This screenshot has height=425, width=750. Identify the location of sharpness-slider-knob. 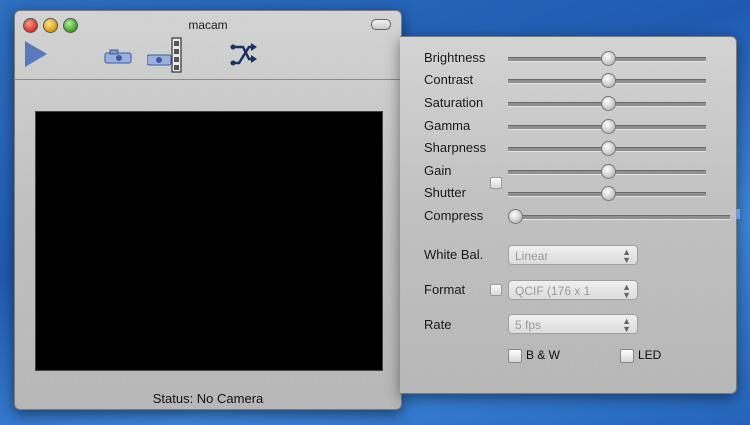
(608, 148).